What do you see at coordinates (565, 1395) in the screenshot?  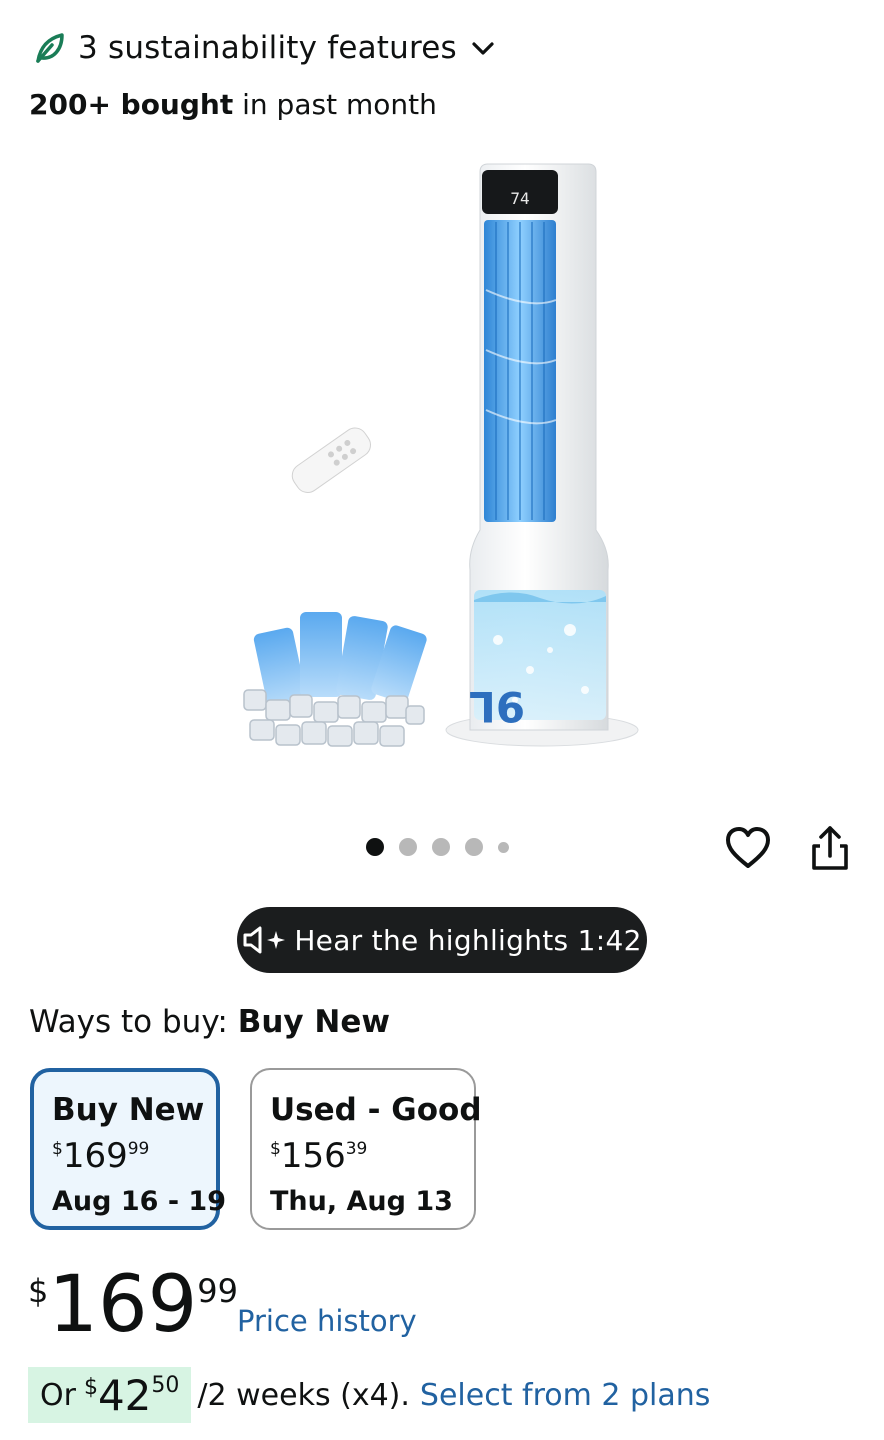 I see `select-plans-link: Select from 2 plans` at bounding box center [565, 1395].